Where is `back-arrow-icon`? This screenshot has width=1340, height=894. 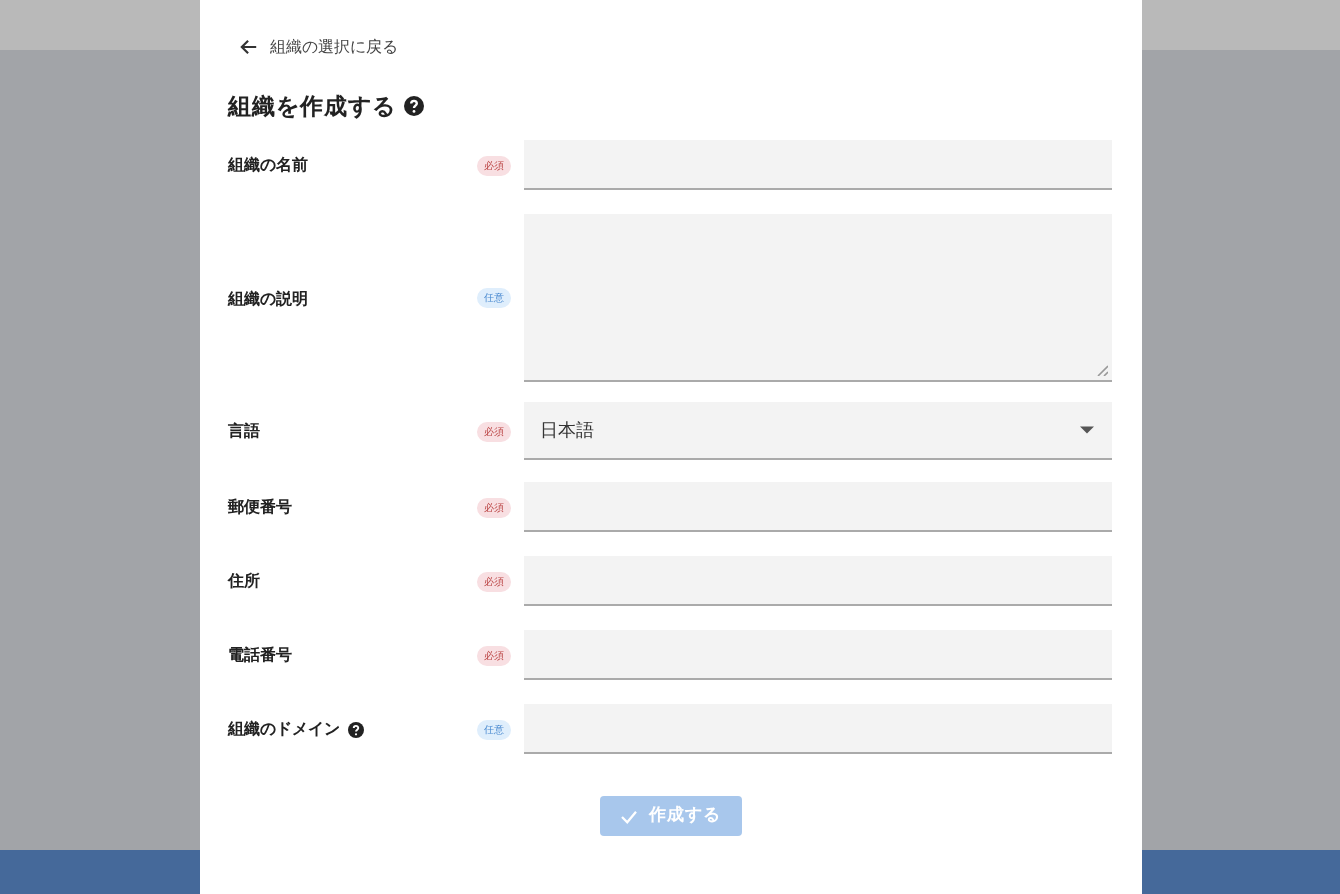 back-arrow-icon is located at coordinates (249, 46).